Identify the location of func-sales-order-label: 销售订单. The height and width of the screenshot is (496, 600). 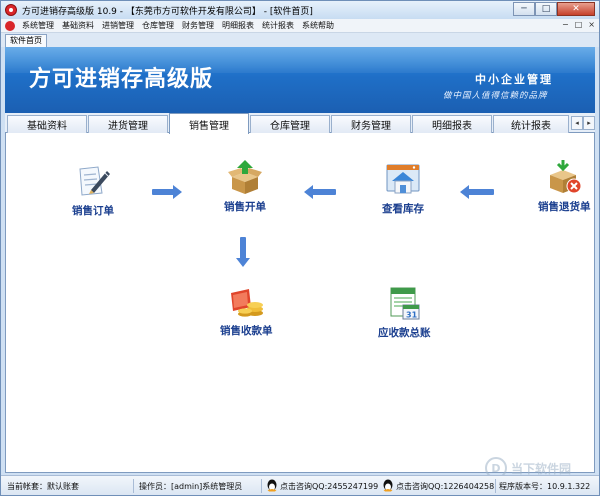
(93, 211).